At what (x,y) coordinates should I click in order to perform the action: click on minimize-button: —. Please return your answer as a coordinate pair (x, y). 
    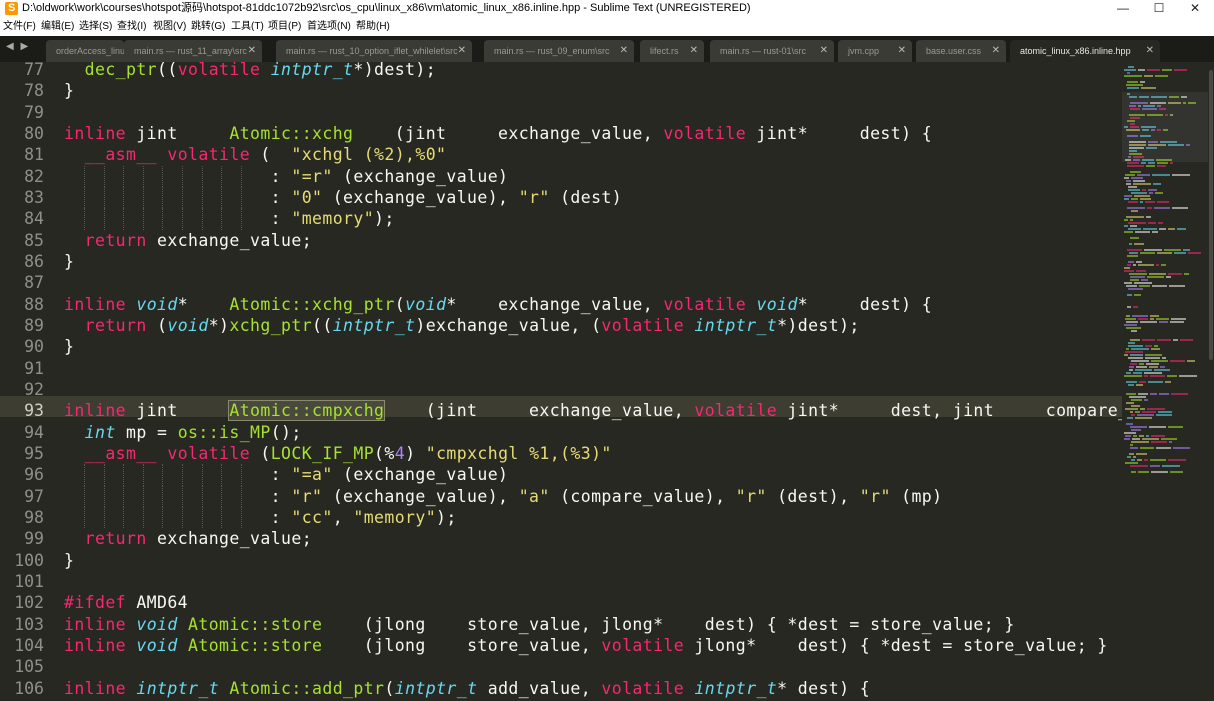
    Looking at the image, I should click on (1123, 8).